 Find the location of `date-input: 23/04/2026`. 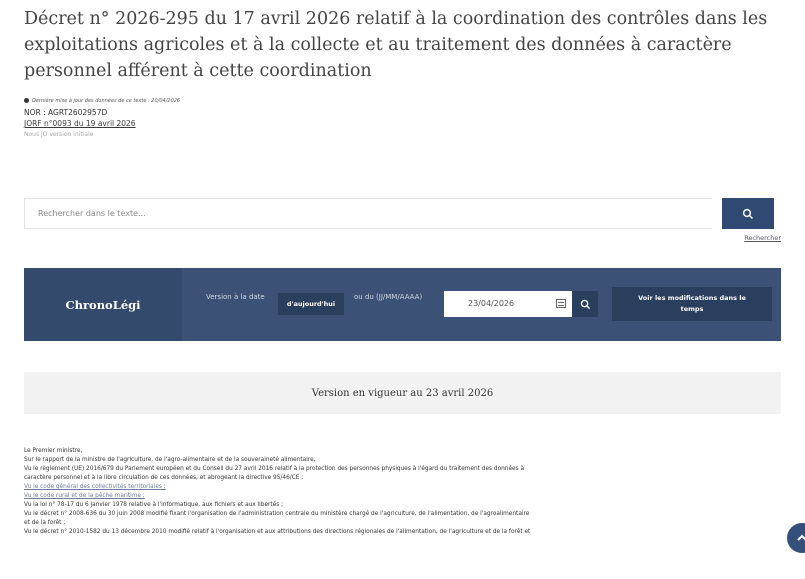

date-input: 23/04/2026 is located at coordinates (508, 304).